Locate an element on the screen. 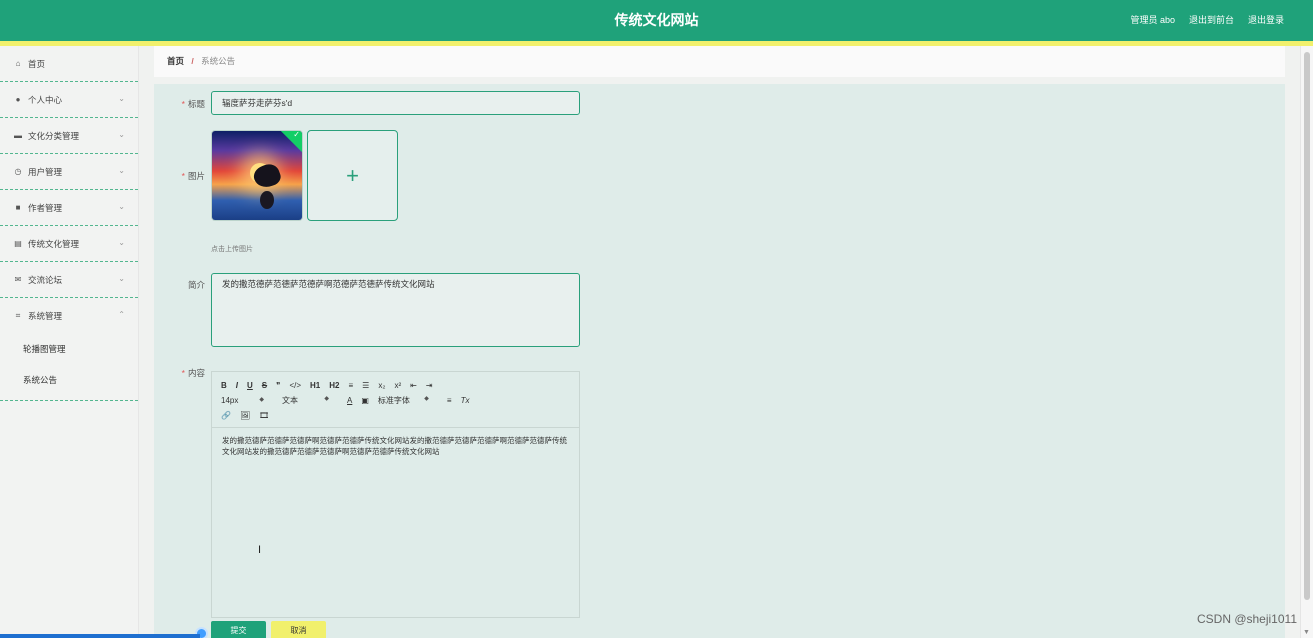 The height and width of the screenshot is (638, 1313). clear-format-button: Tx is located at coordinates (465, 400).